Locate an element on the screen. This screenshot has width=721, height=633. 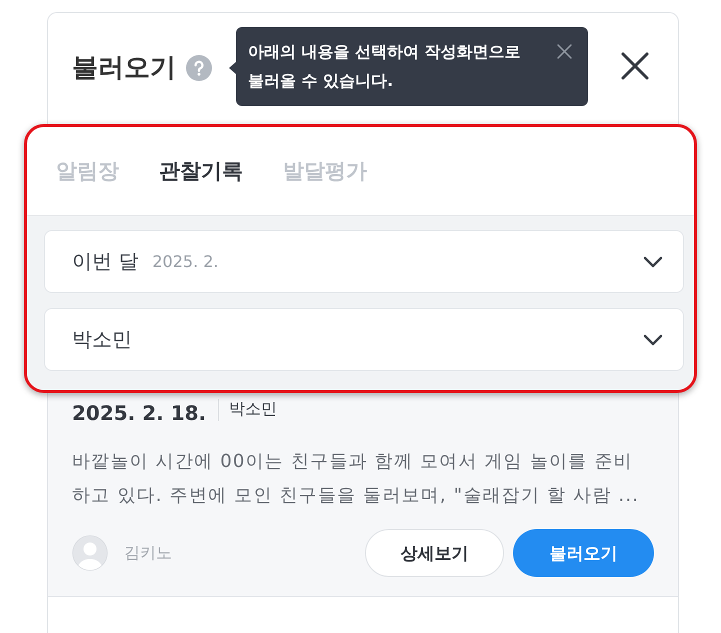
author-name: 김키노 is located at coordinates (148, 553).